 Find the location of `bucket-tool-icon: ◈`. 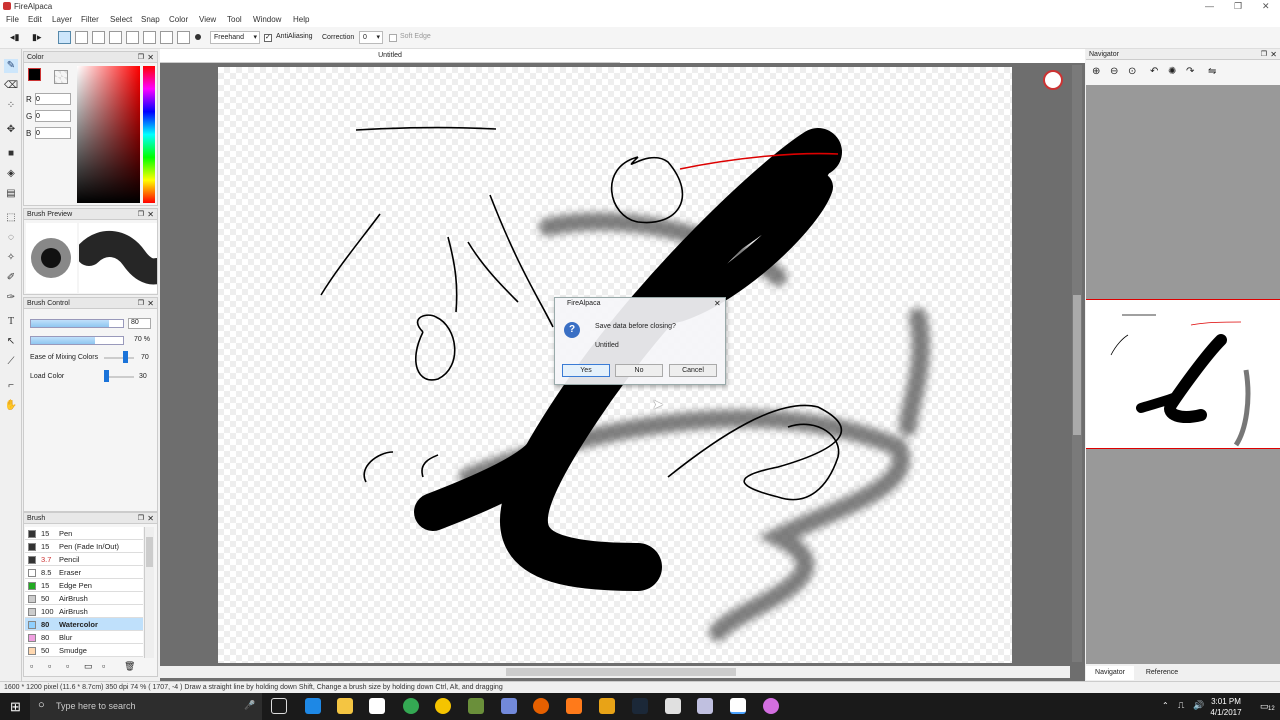

bucket-tool-icon: ◈ is located at coordinates (11, 174).